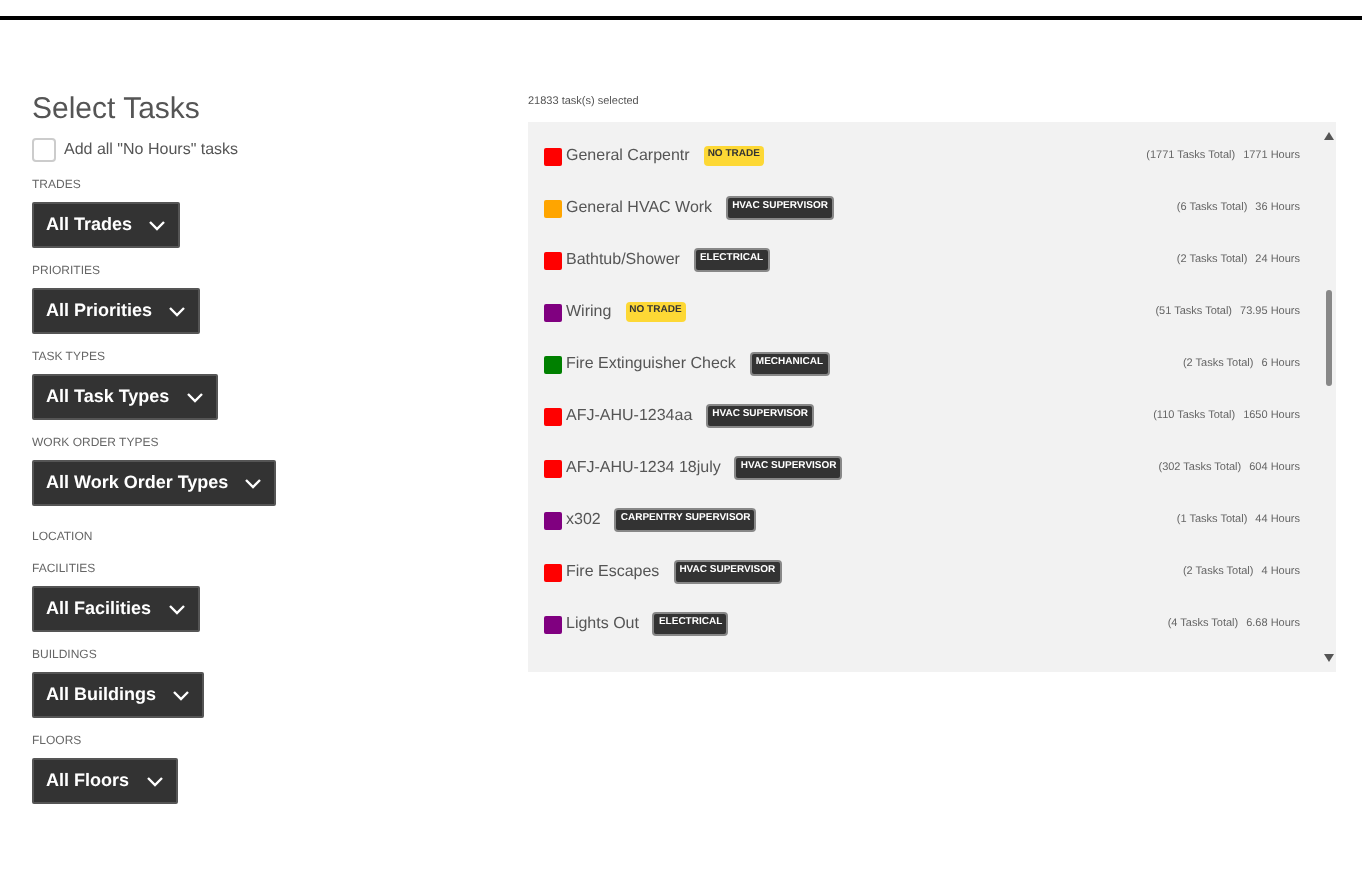 The height and width of the screenshot is (884, 1362). What do you see at coordinates (639, 208) in the screenshot?
I see `task-name: General HVAC Work` at bounding box center [639, 208].